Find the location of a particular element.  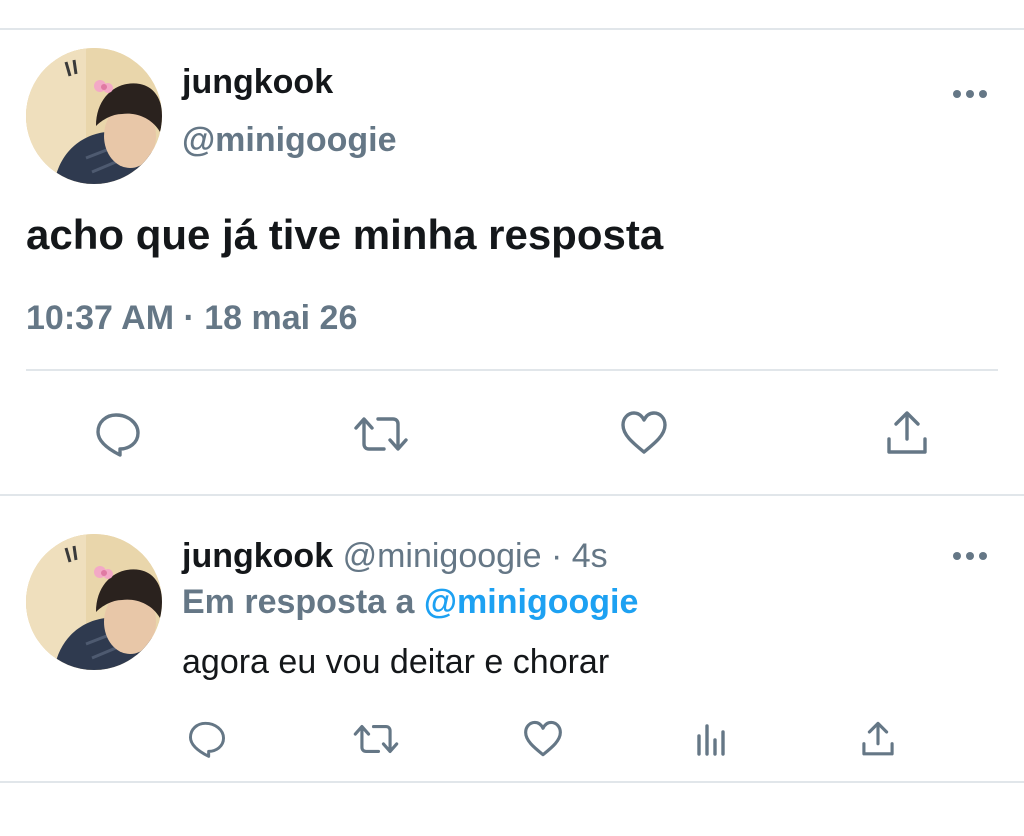

reply-to-link: @minigoogie is located at coordinates (531, 602).